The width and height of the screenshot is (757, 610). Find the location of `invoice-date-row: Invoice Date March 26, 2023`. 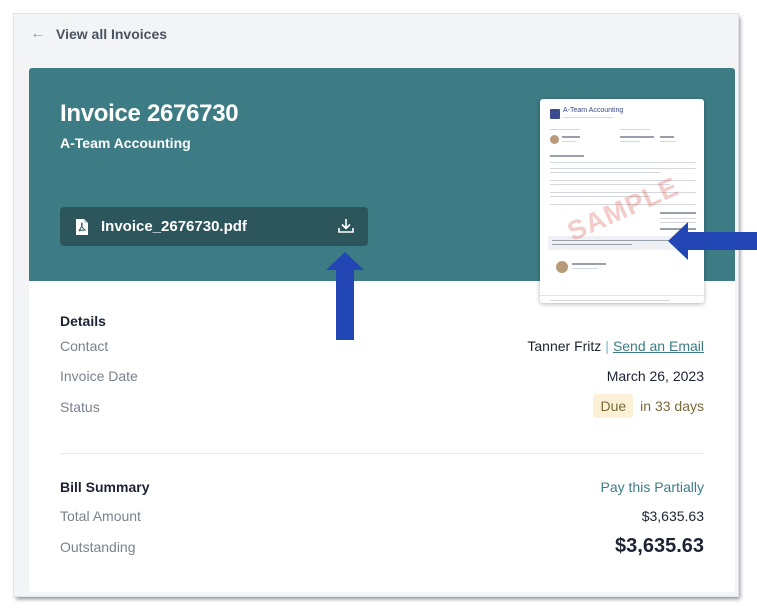

invoice-date-row: Invoice Date March 26, 2023 is located at coordinates (382, 376).